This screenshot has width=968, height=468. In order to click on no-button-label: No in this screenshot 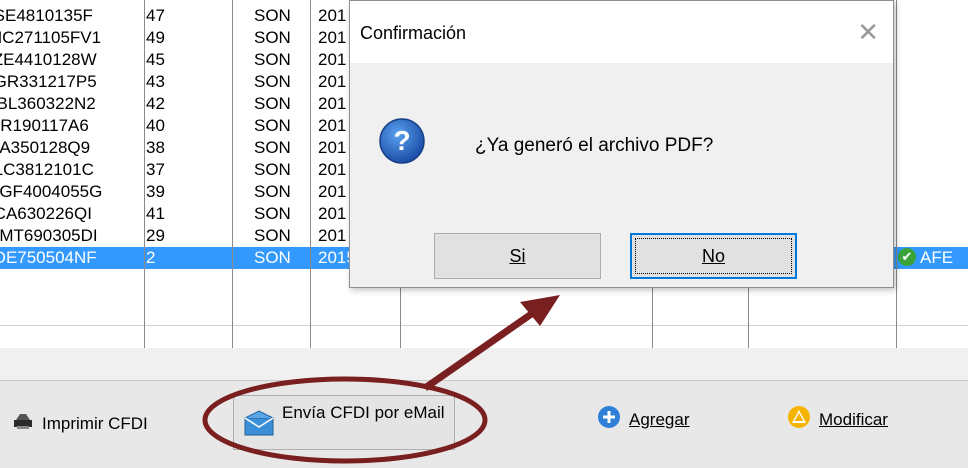, I will do `click(713, 255)`.